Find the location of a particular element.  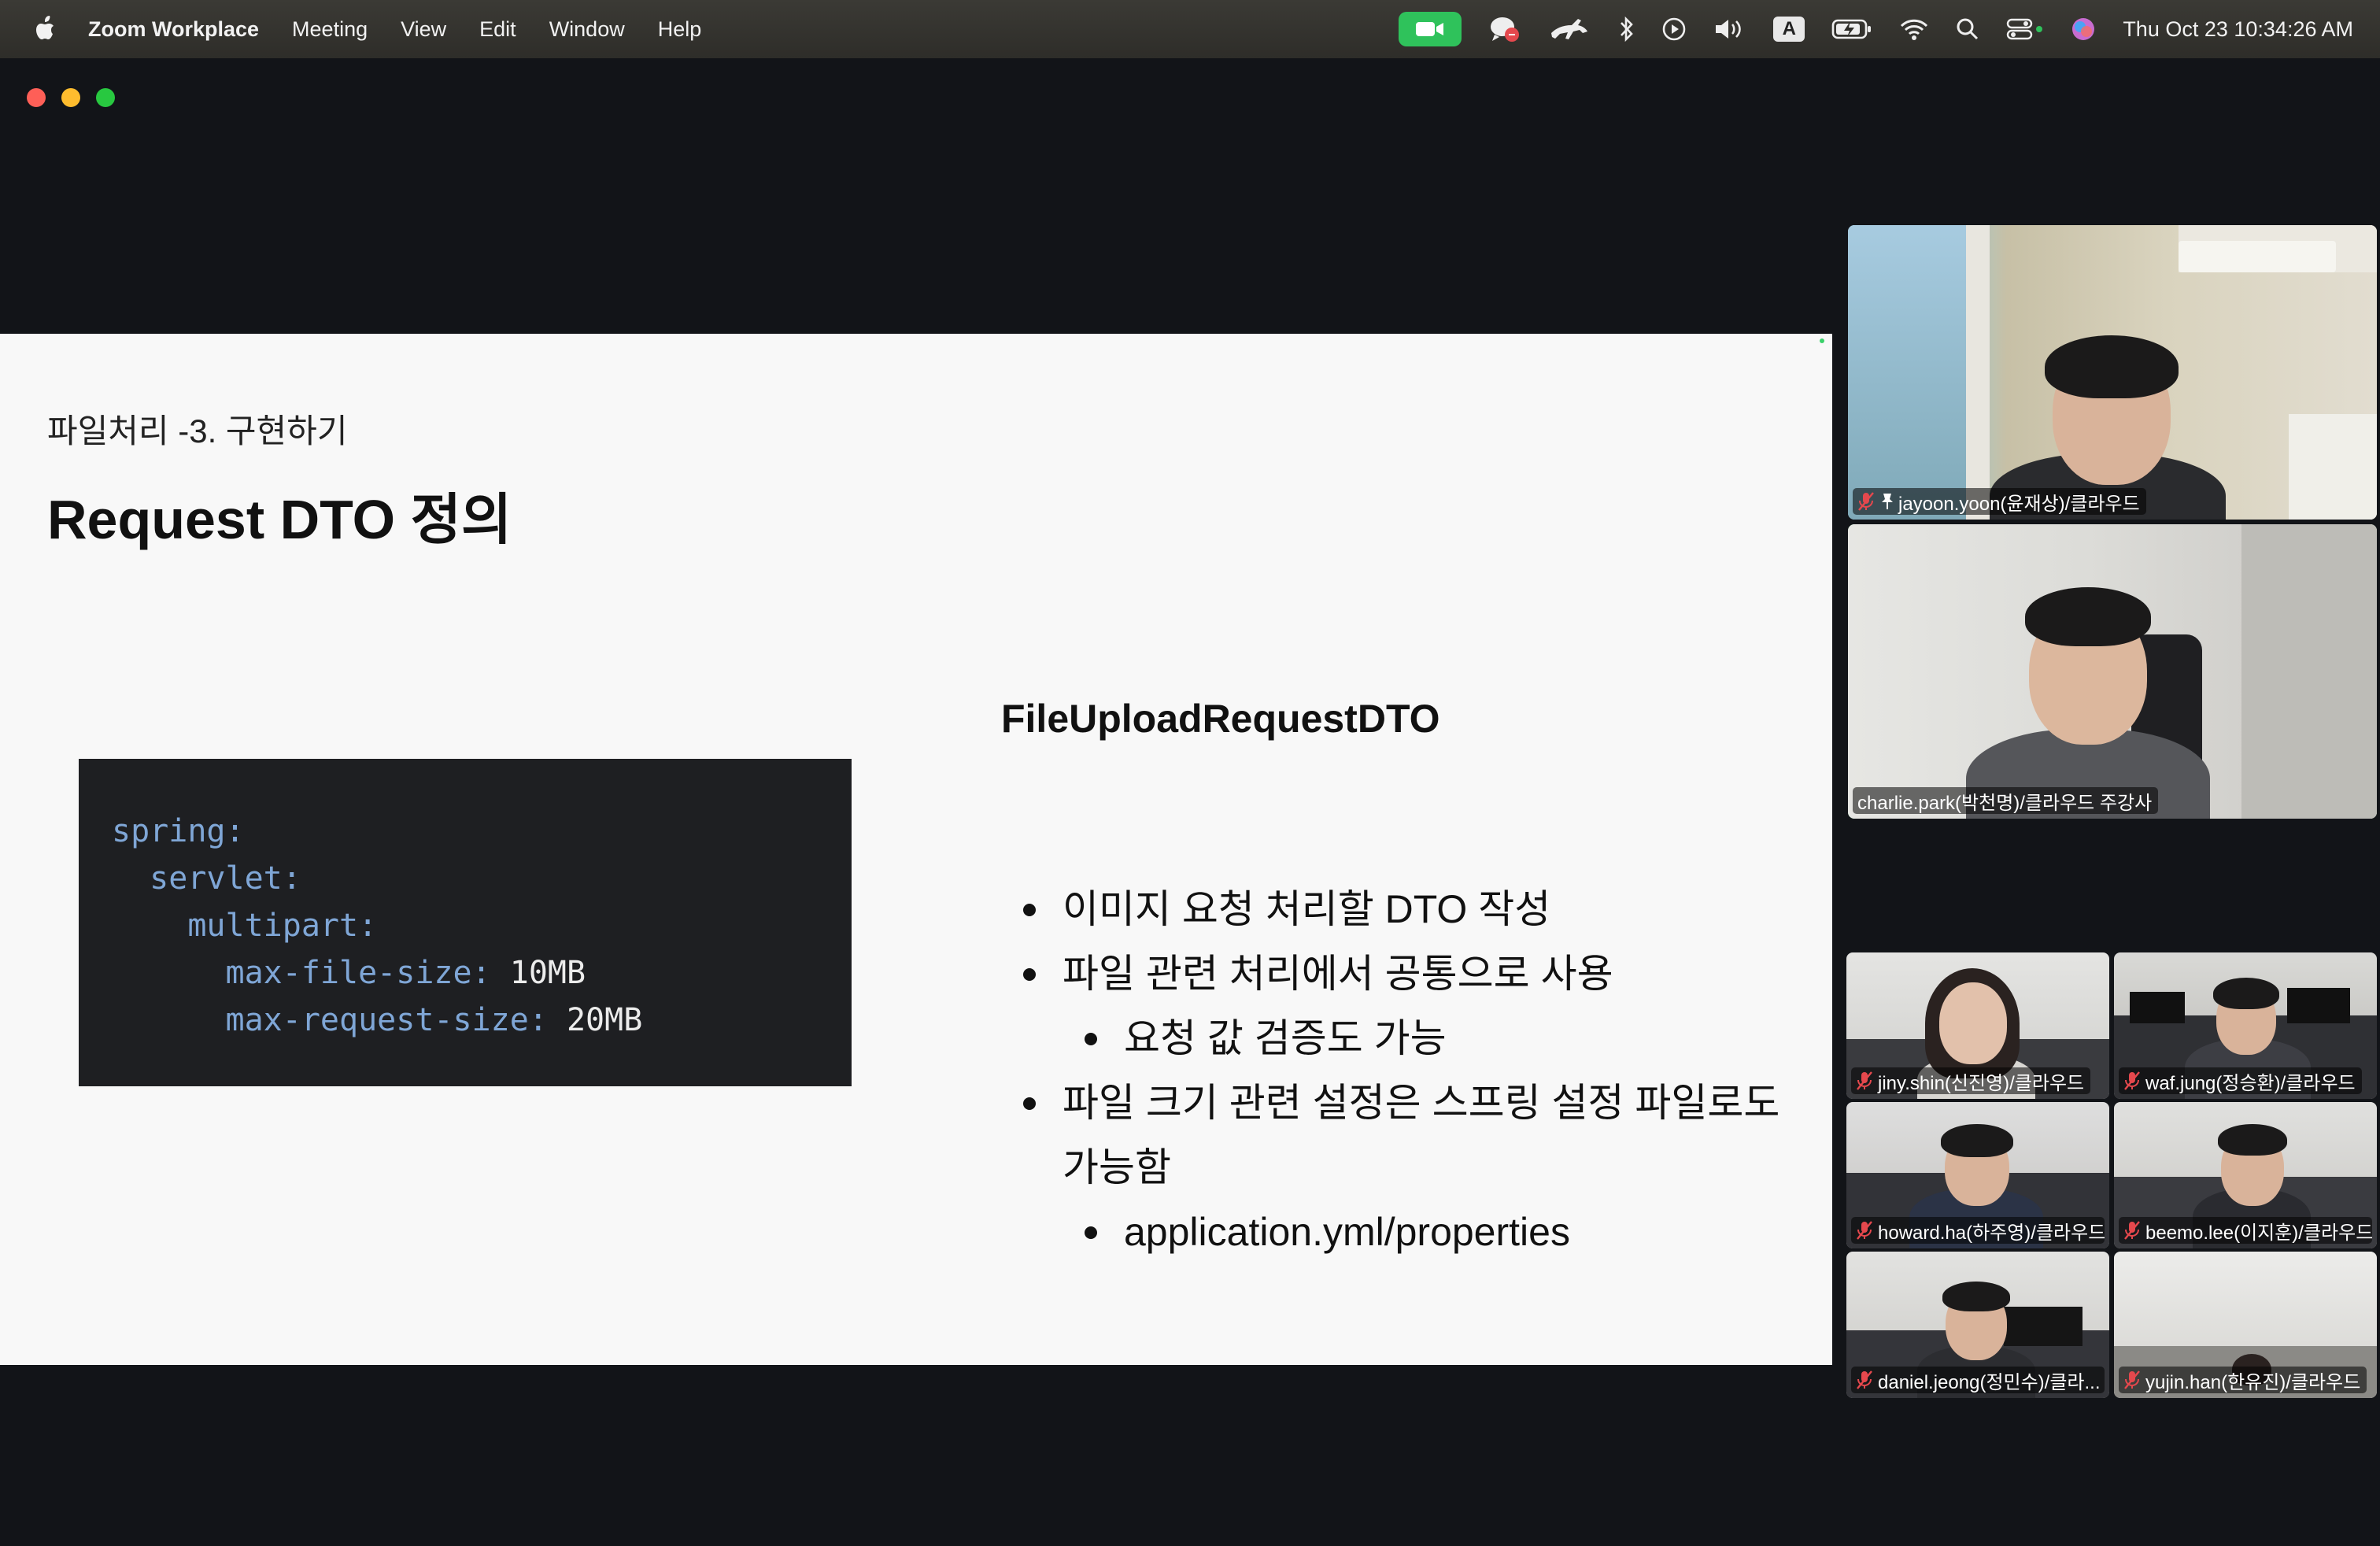

apple-logo-icon is located at coordinates (45, 29).